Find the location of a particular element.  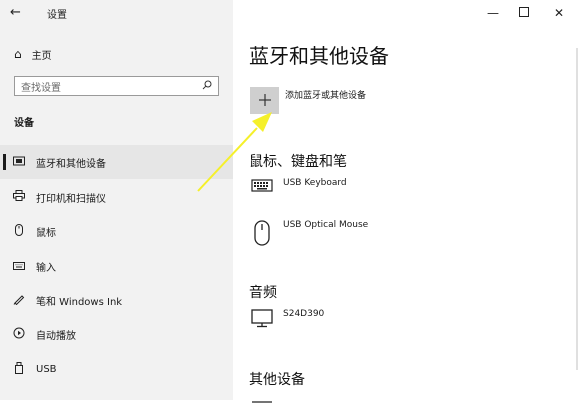

plus-icon is located at coordinates (264, 100).